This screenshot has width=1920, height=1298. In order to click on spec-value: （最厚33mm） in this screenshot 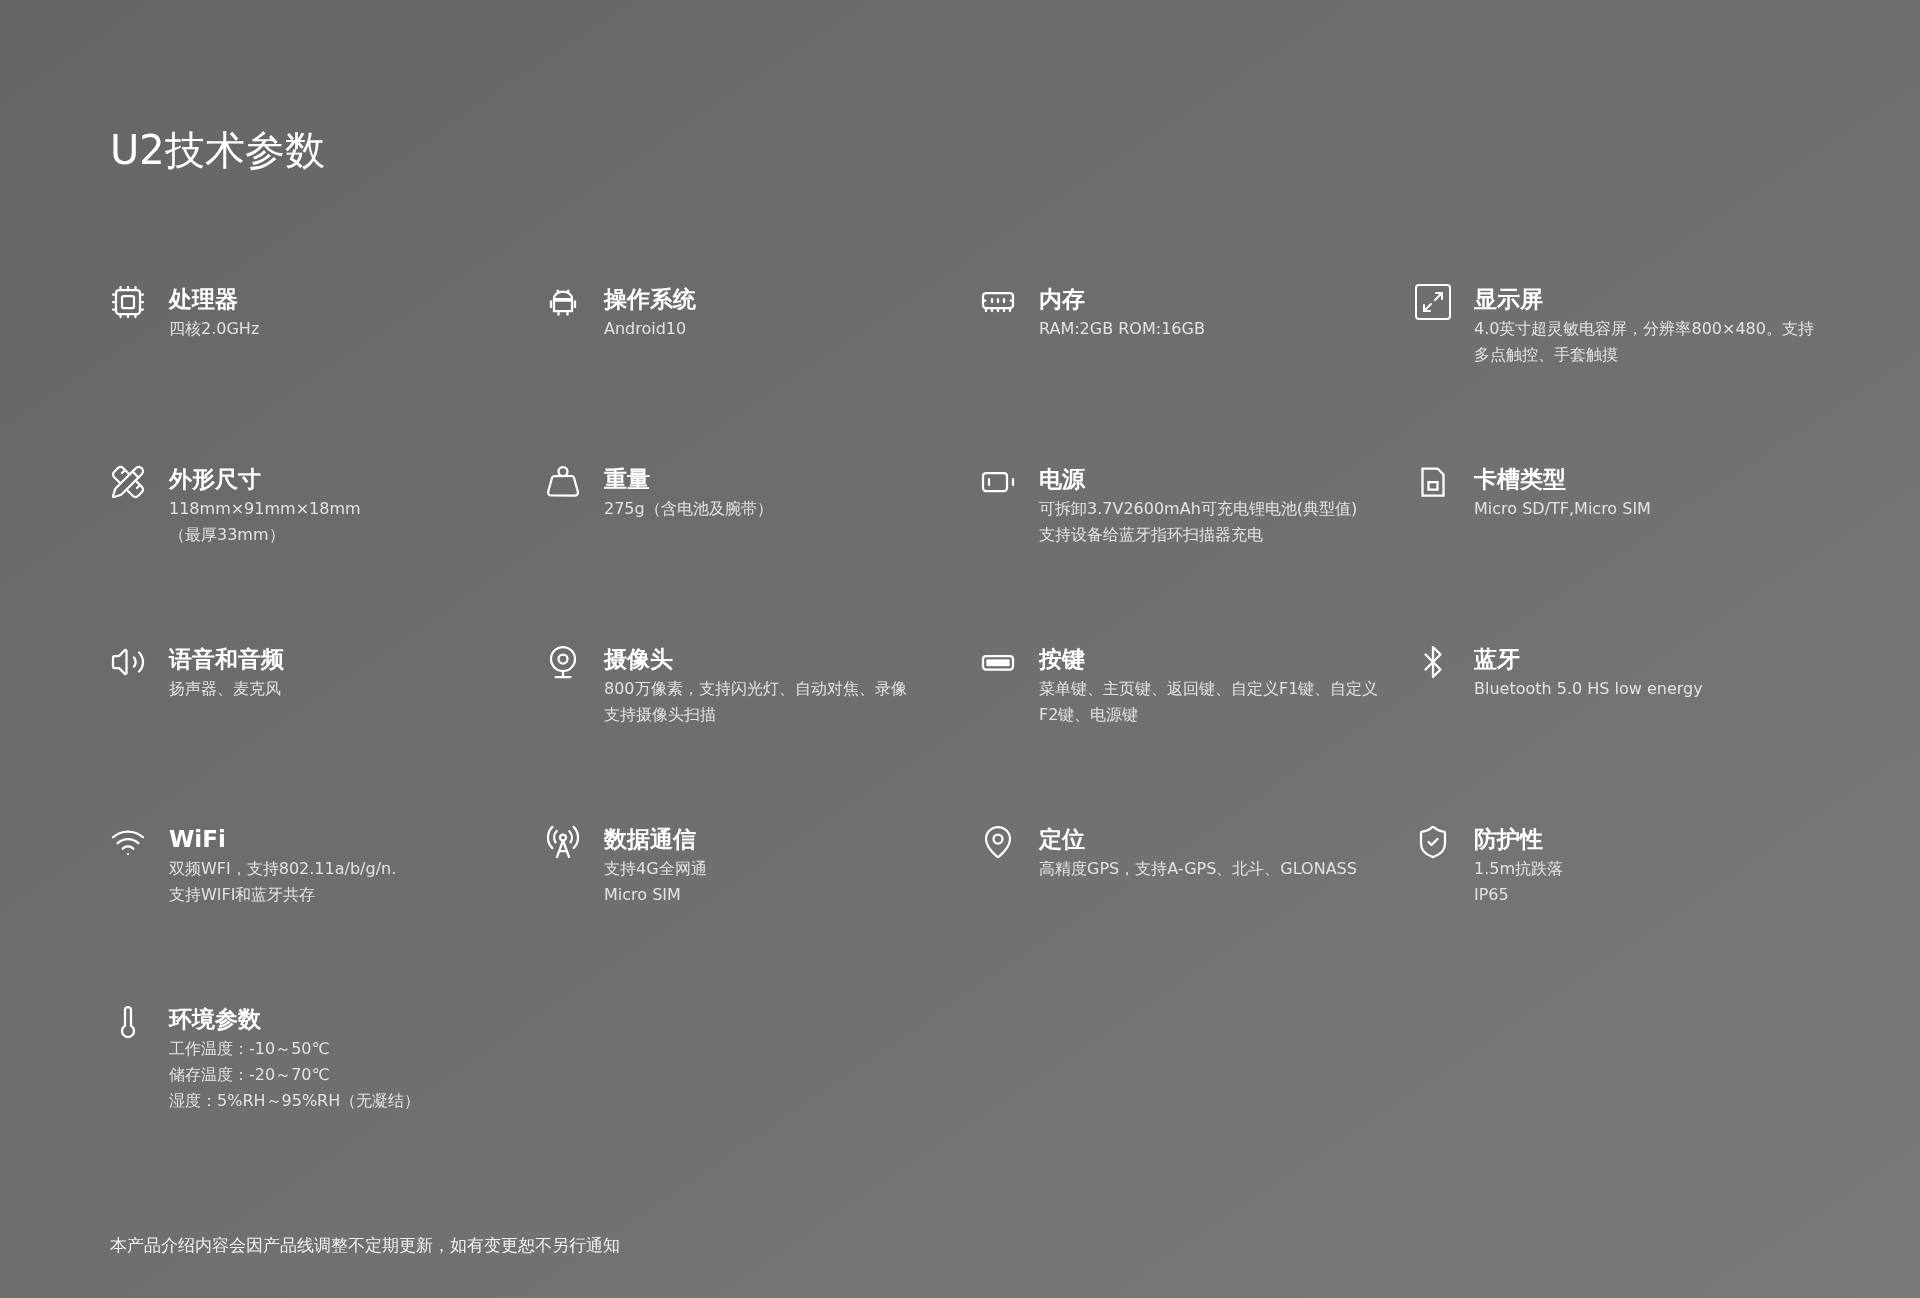, I will do `click(227, 535)`.